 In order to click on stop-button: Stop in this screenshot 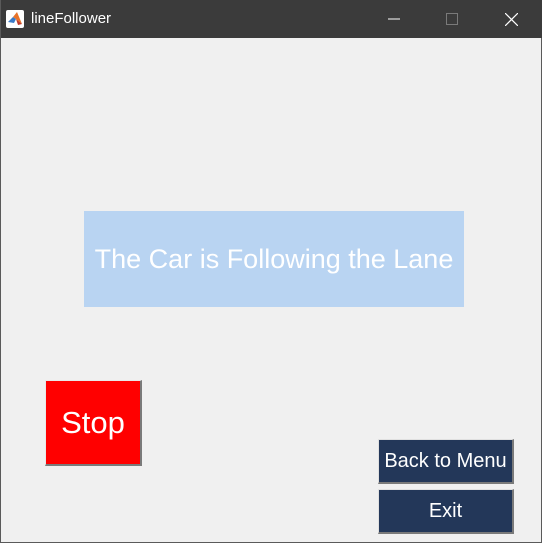, I will do `click(93, 423)`.